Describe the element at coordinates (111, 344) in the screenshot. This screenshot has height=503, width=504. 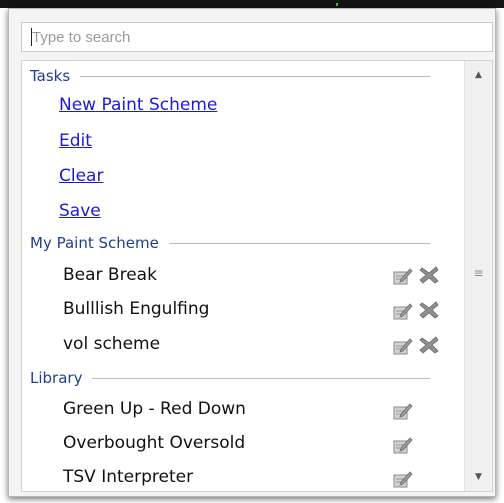
I see `scheme-item-vol-scheme: vol scheme` at that location.